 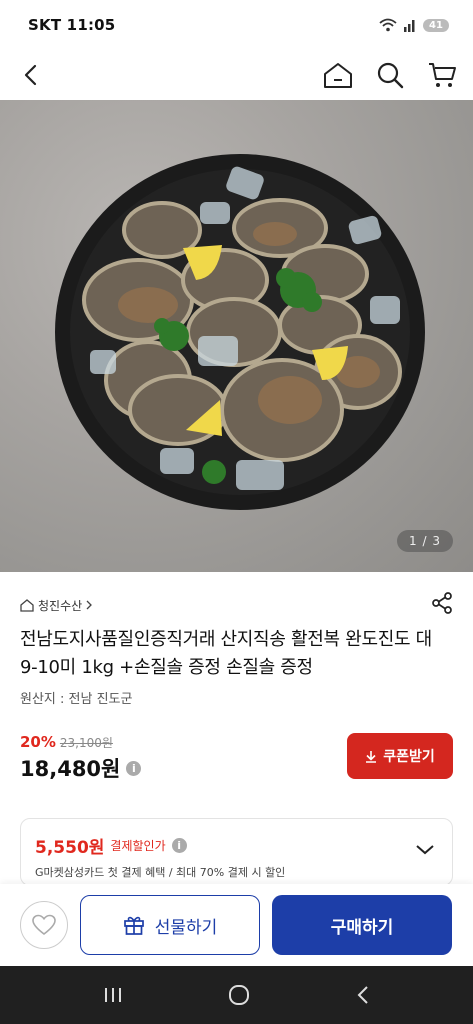 What do you see at coordinates (409, 757) in the screenshot?
I see `coupon-label: 쿠폰받기` at bounding box center [409, 757].